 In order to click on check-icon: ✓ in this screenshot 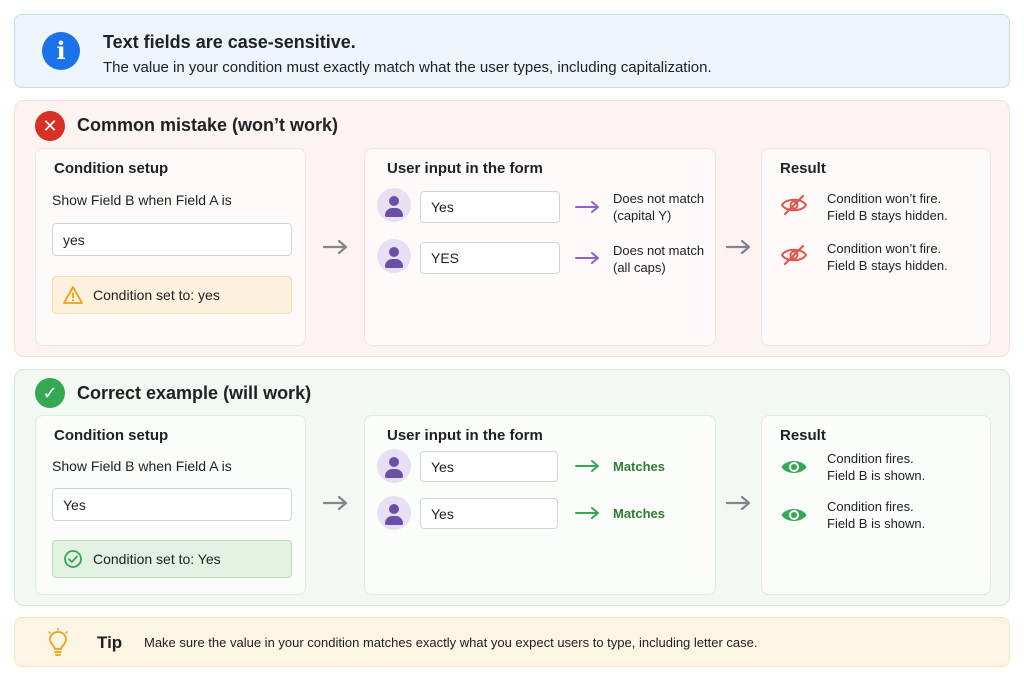, I will do `click(50, 393)`.